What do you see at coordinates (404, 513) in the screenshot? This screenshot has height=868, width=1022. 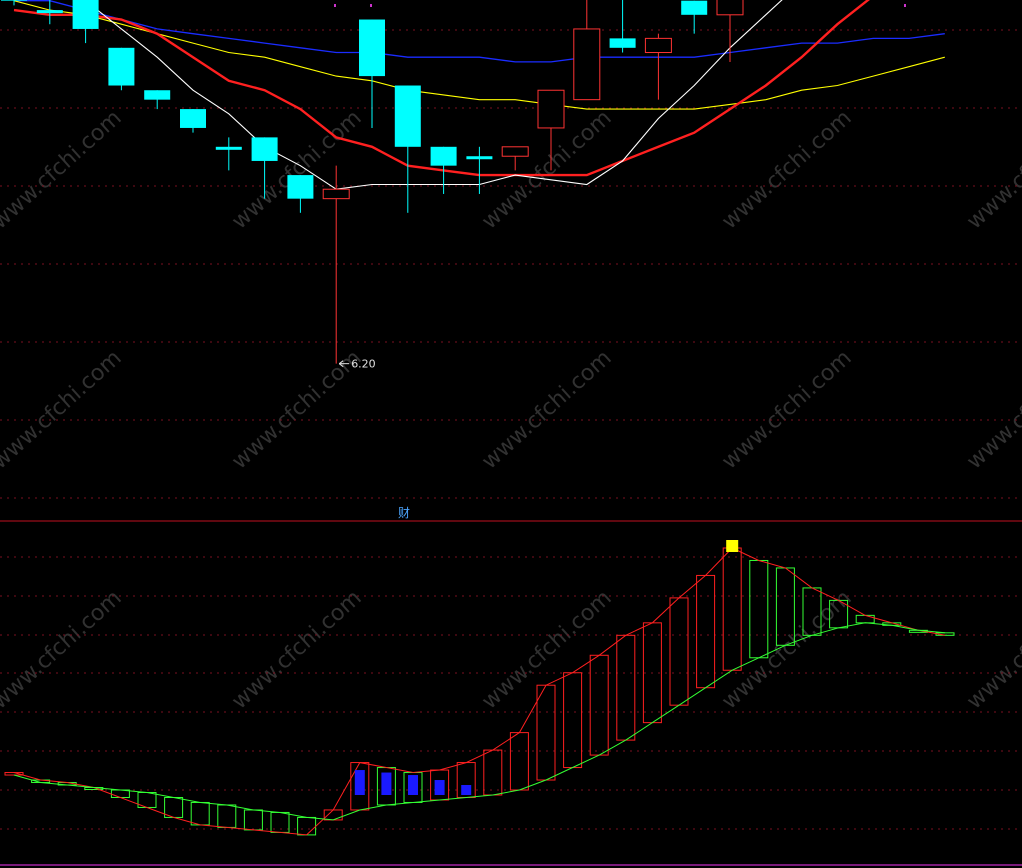 I see `finance-marker: 财` at bounding box center [404, 513].